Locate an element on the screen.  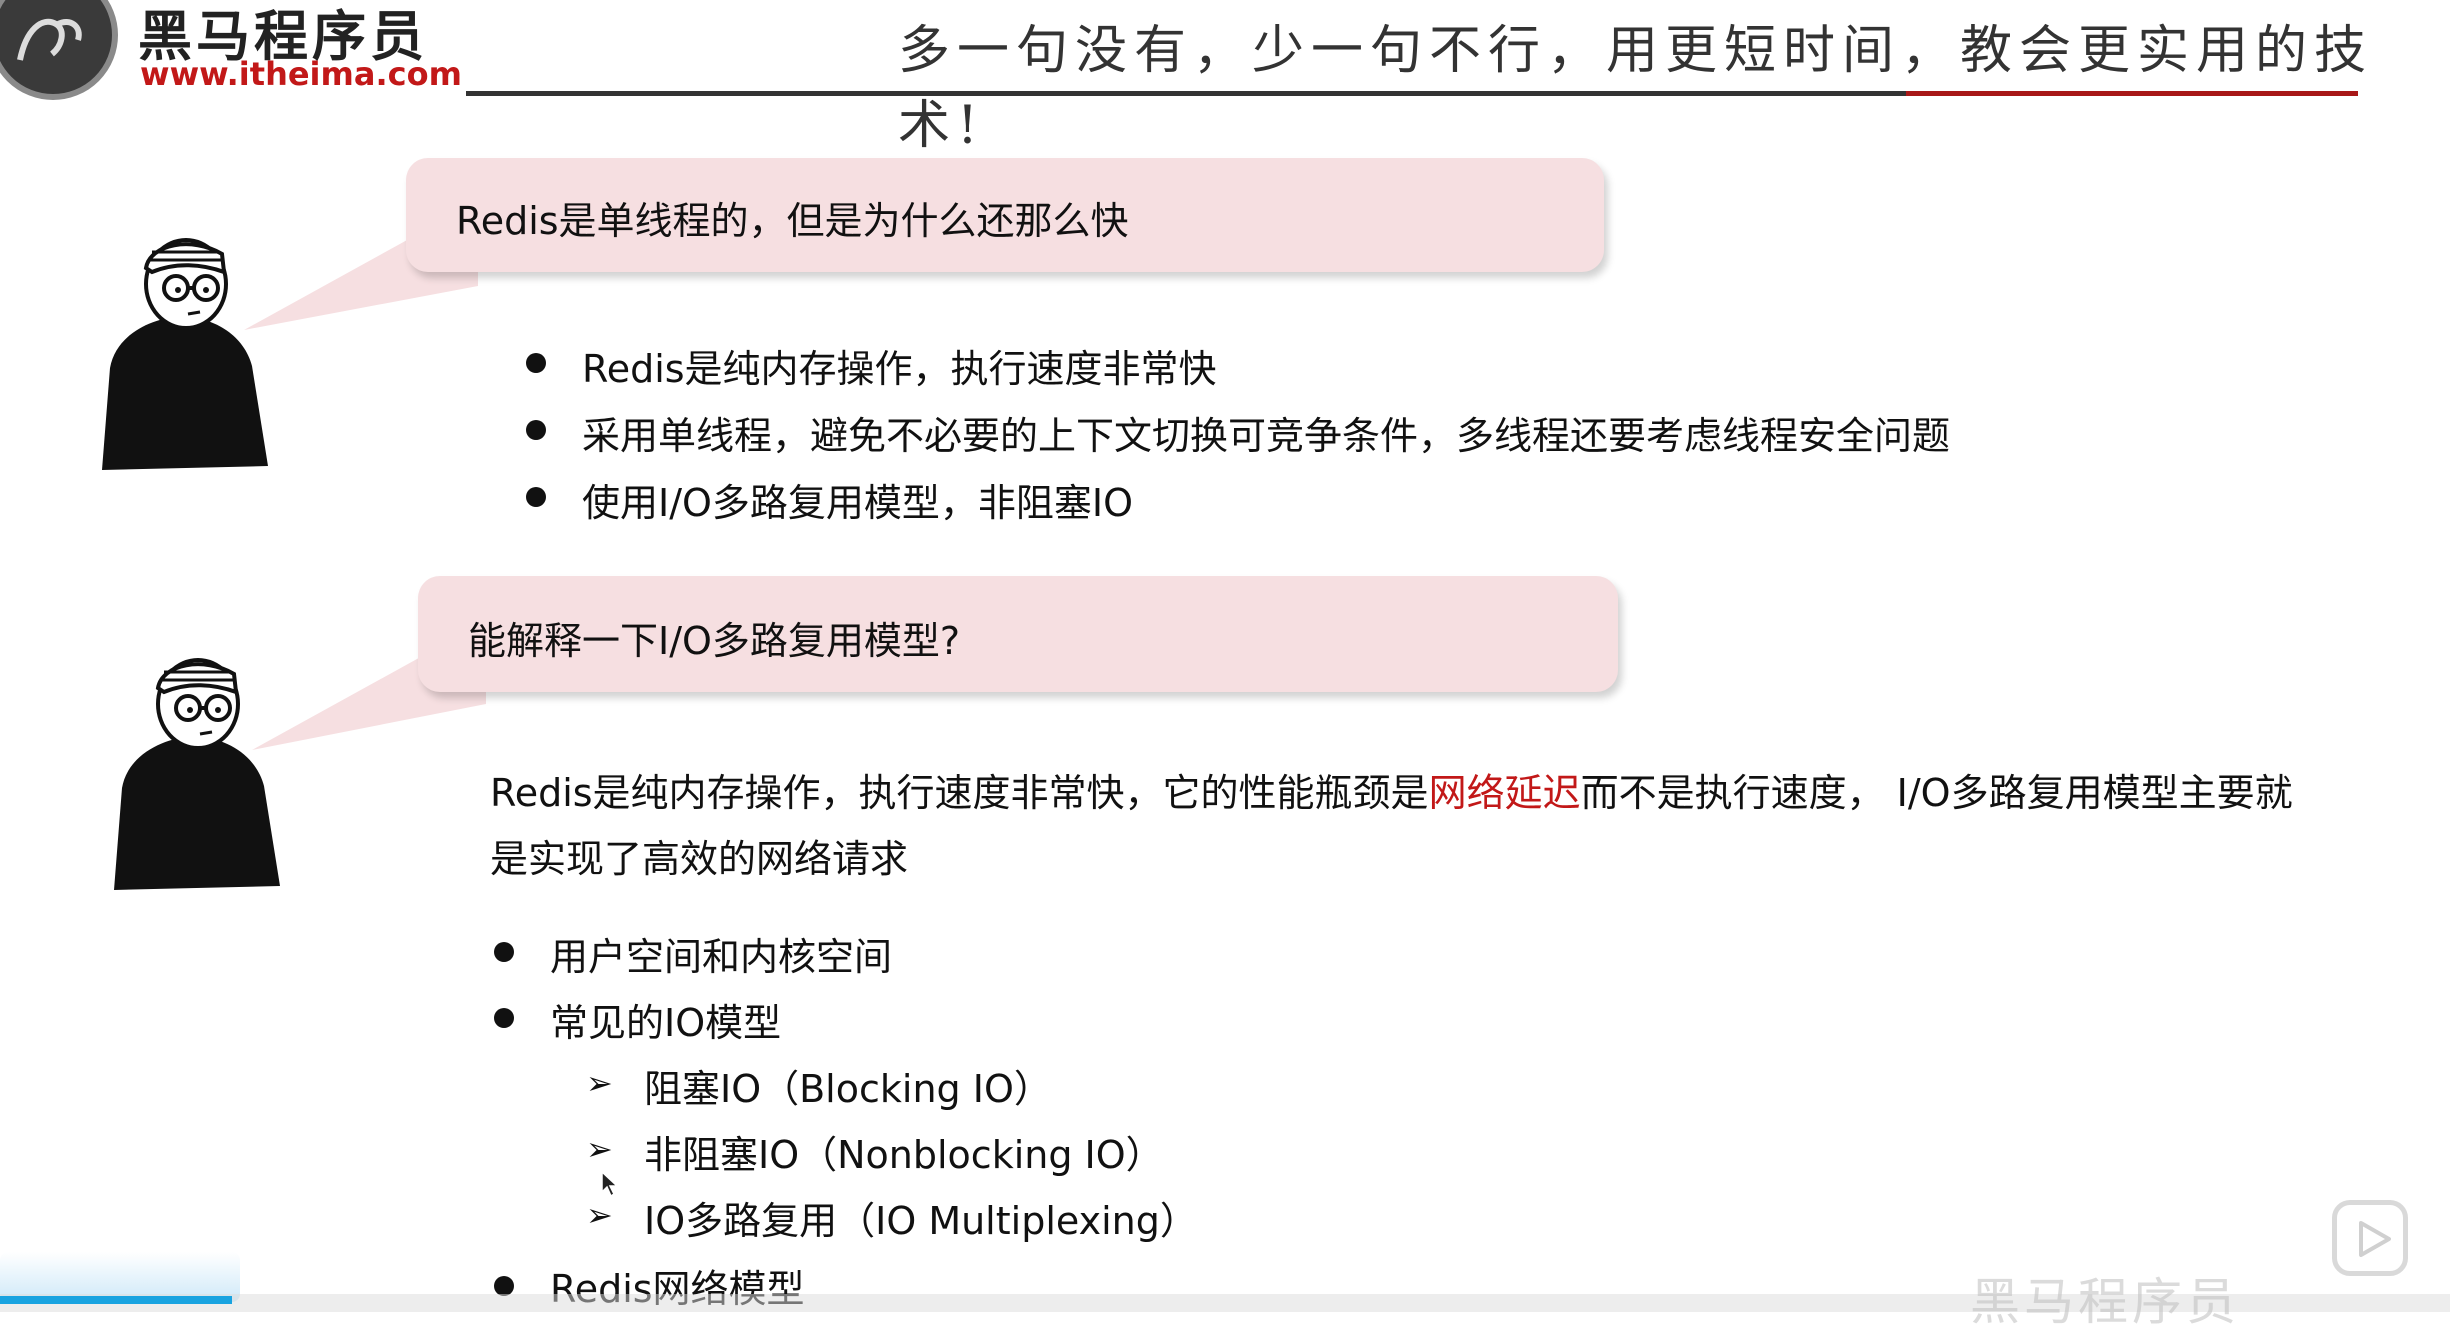
sub-list-item: 阻塞IO（Blocking IO） is located at coordinates (848, 1089).